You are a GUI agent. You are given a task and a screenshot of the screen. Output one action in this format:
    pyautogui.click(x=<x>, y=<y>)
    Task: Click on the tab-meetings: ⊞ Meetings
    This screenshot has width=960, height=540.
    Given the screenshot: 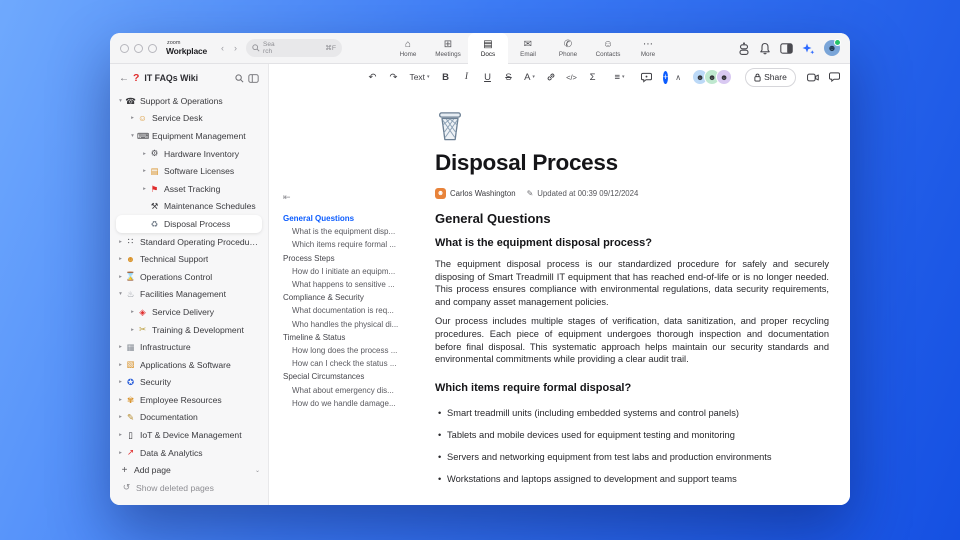 What is the action you would take?
    pyautogui.click(x=448, y=48)
    